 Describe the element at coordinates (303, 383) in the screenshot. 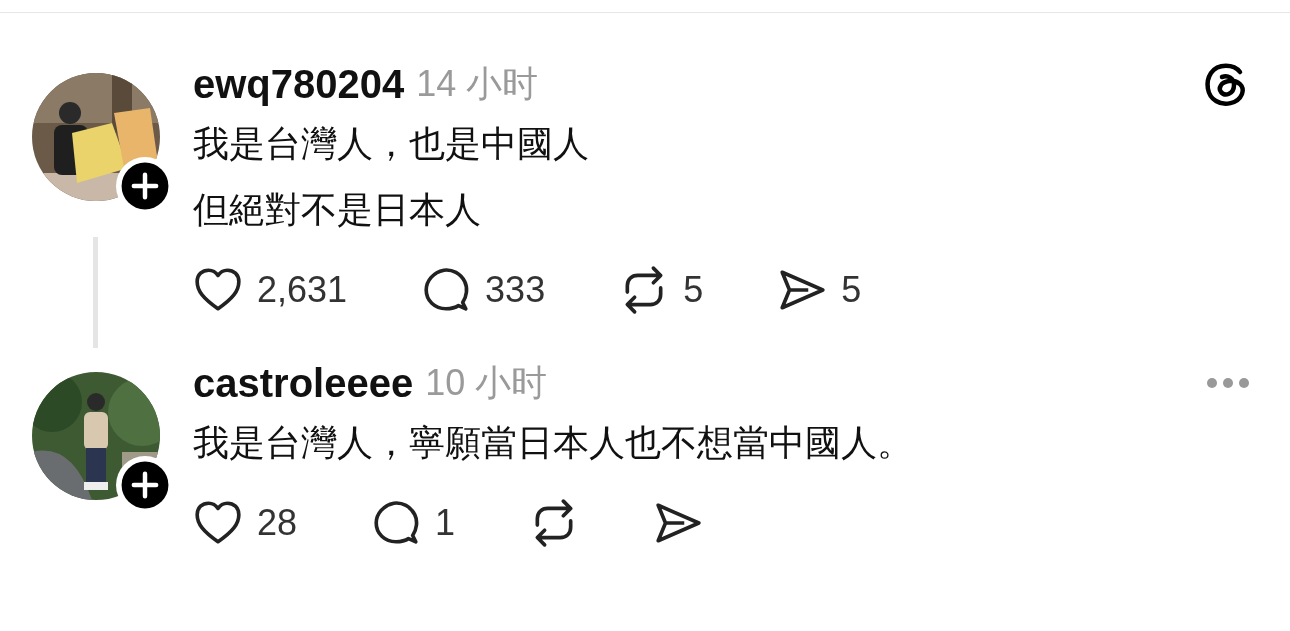

I see `username: castroleeee` at that location.